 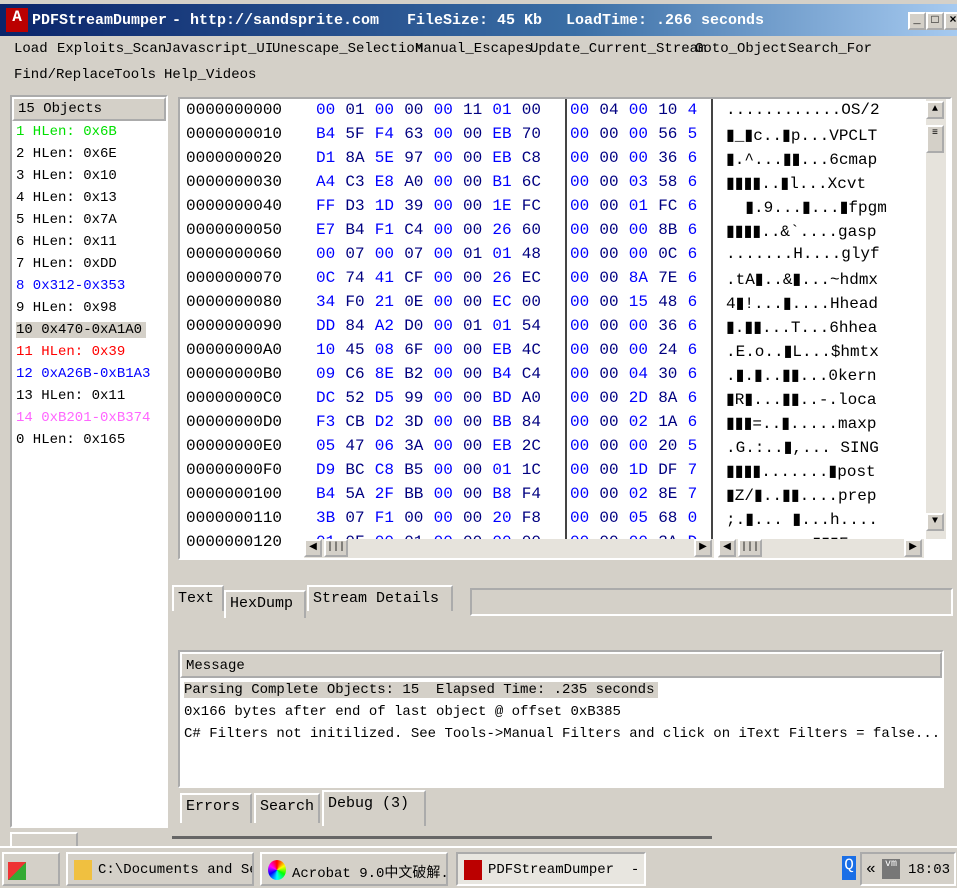 What do you see at coordinates (501, 398) in the screenshot?
I see `hex-byte: BD` at bounding box center [501, 398].